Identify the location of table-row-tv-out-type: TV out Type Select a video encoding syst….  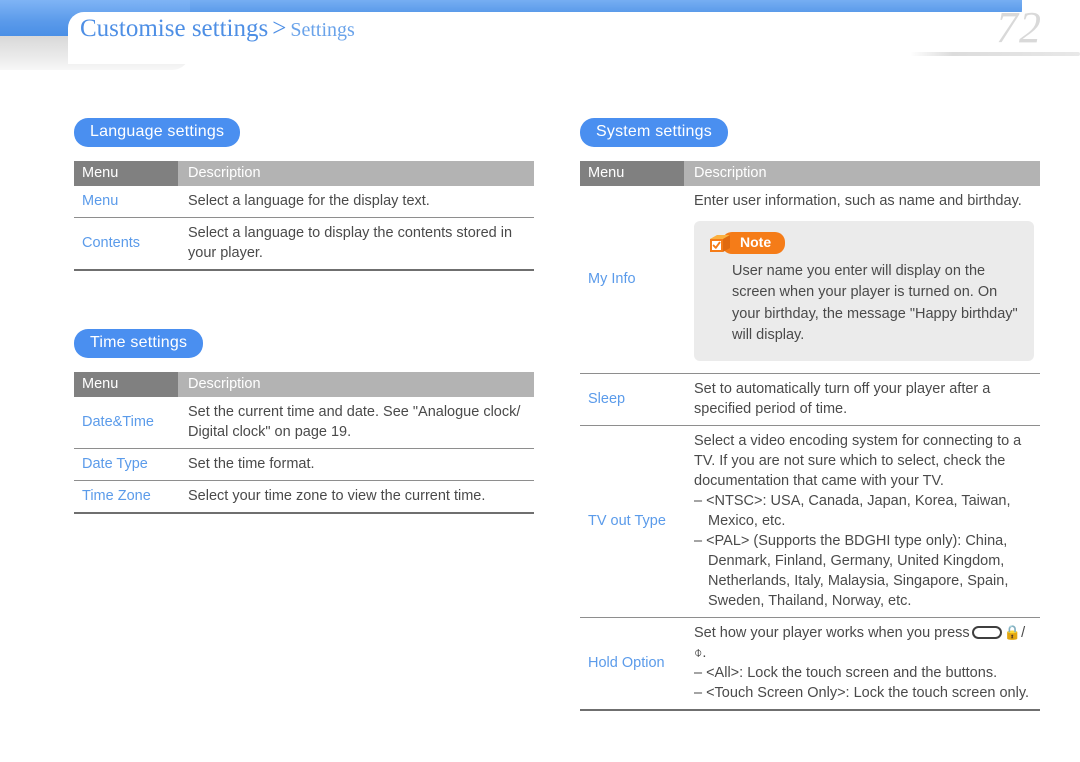
(810, 521).